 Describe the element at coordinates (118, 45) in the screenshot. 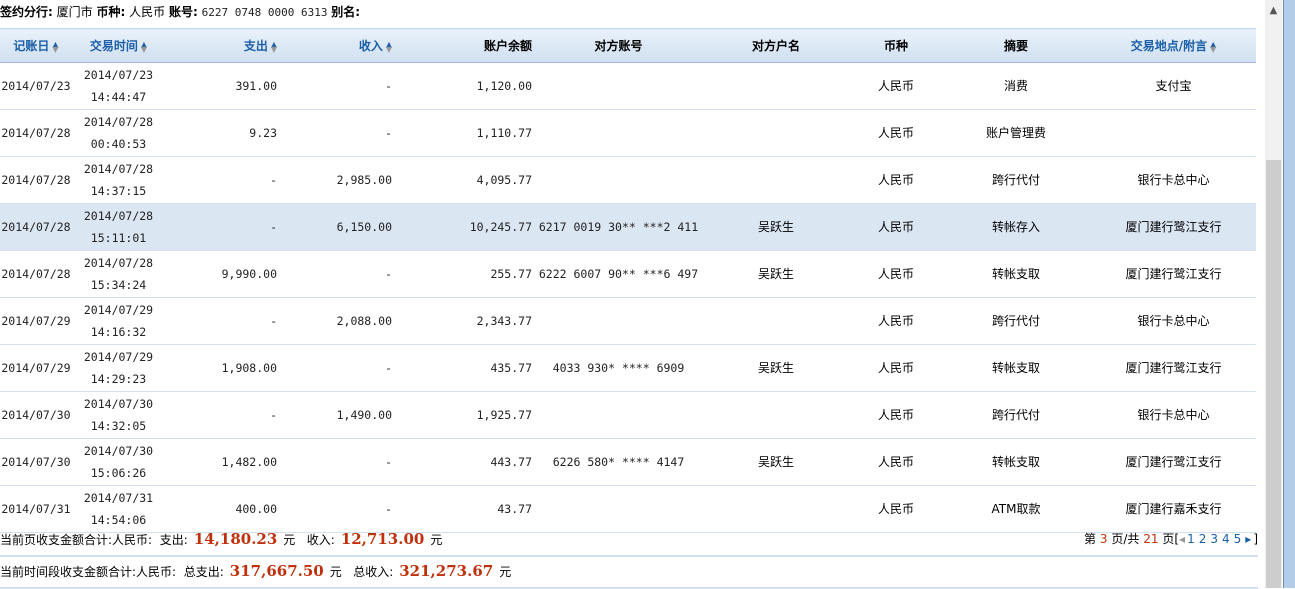

I see `column-header: 交易时间 ▲ ▼` at that location.